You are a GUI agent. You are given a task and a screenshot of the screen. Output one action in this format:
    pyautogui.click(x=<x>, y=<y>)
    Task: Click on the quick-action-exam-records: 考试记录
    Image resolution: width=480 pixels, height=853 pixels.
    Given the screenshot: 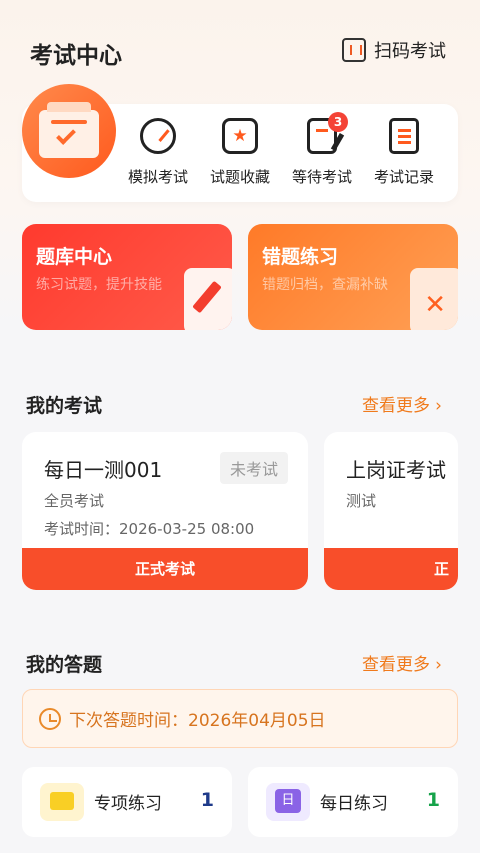 What is the action you would take?
    pyautogui.click(x=404, y=152)
    